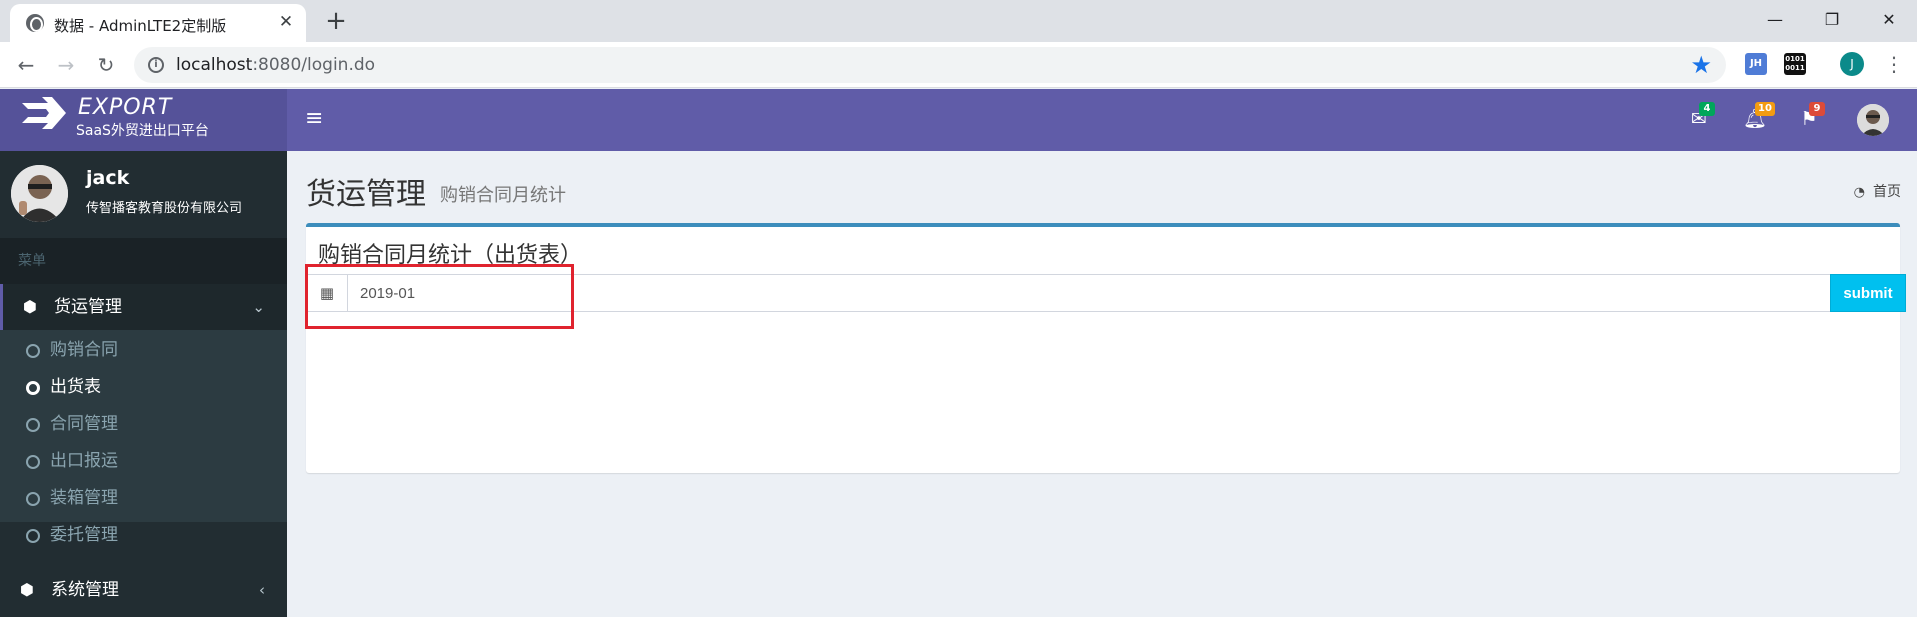  What do you see at coordinates (1894, 64) in the screenshot?
I see `browser-menu-icon: ⋮` at bounding box center [1894, 64].